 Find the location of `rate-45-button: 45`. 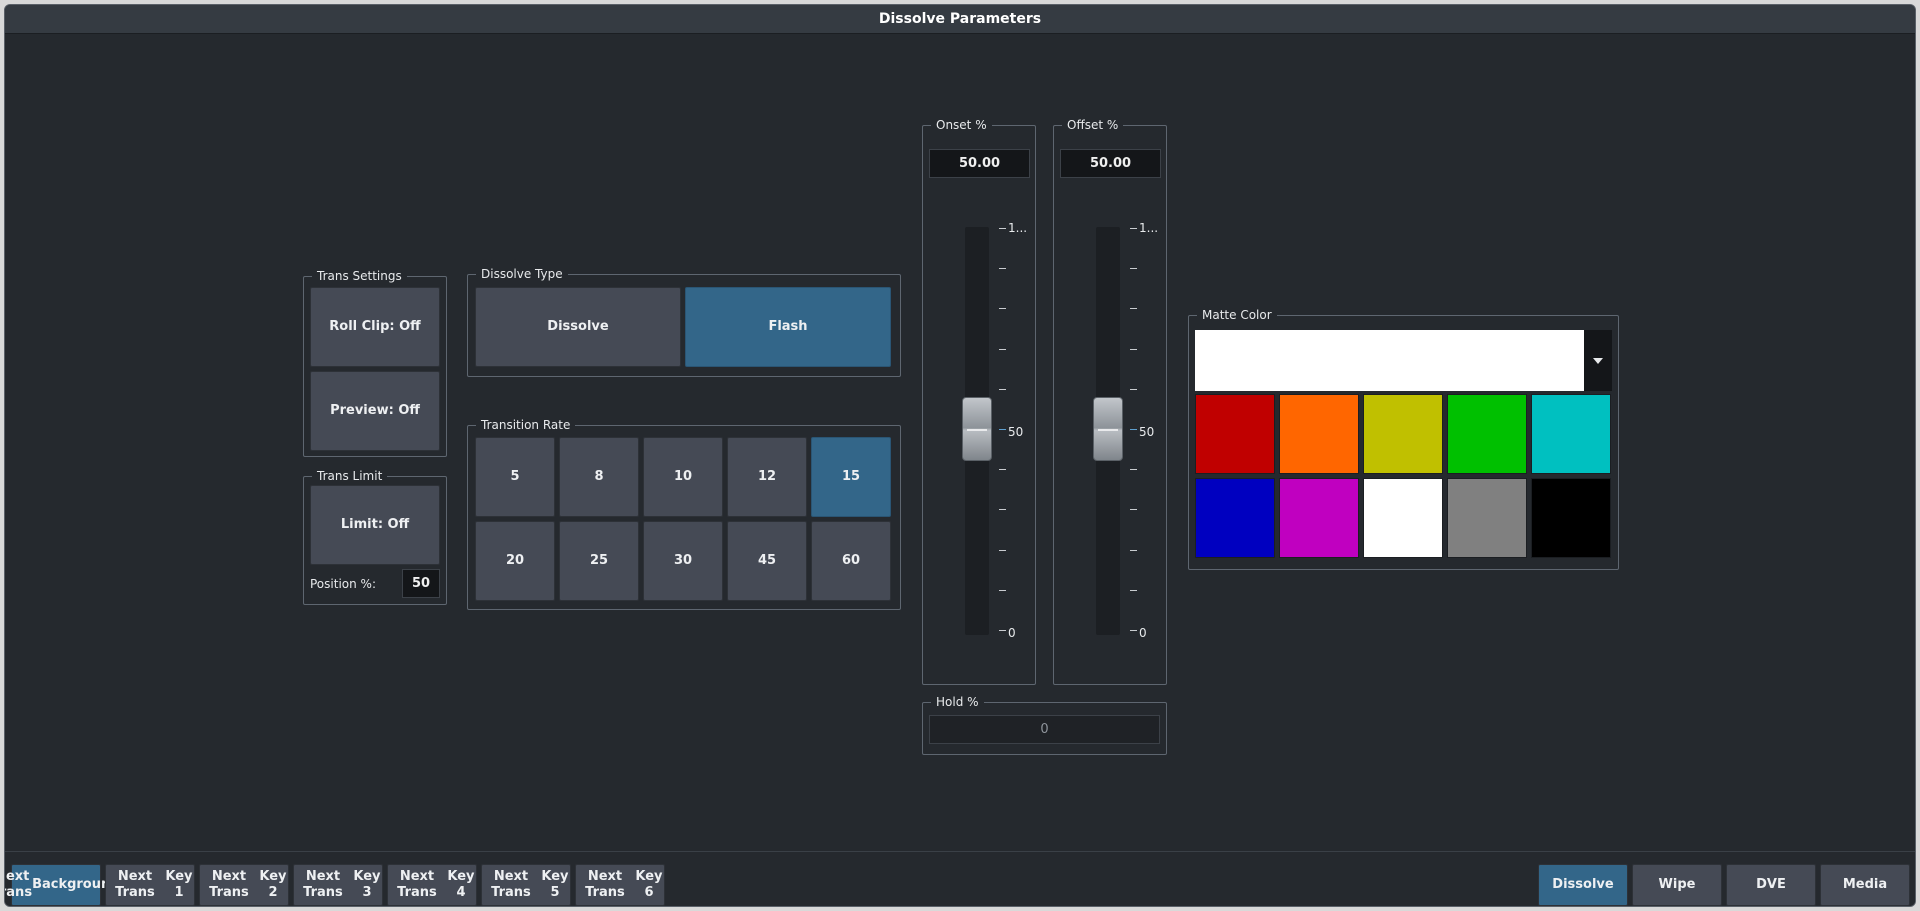

rate-45-button: 45 is located at coordinates (767, 561).